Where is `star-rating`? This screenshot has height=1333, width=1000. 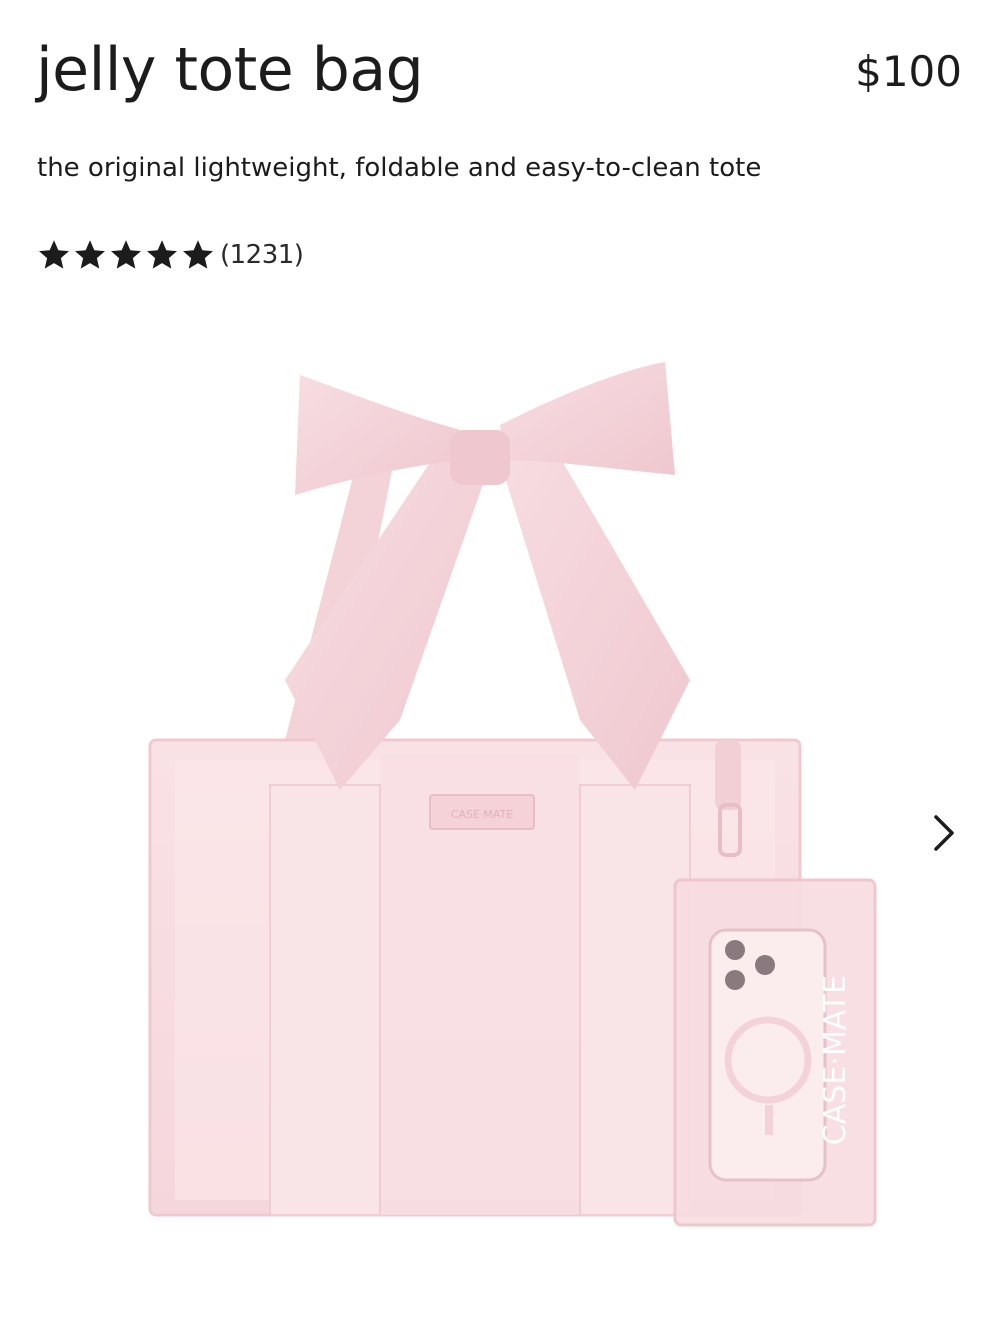
star-rating is located at coordinates (126, 255).